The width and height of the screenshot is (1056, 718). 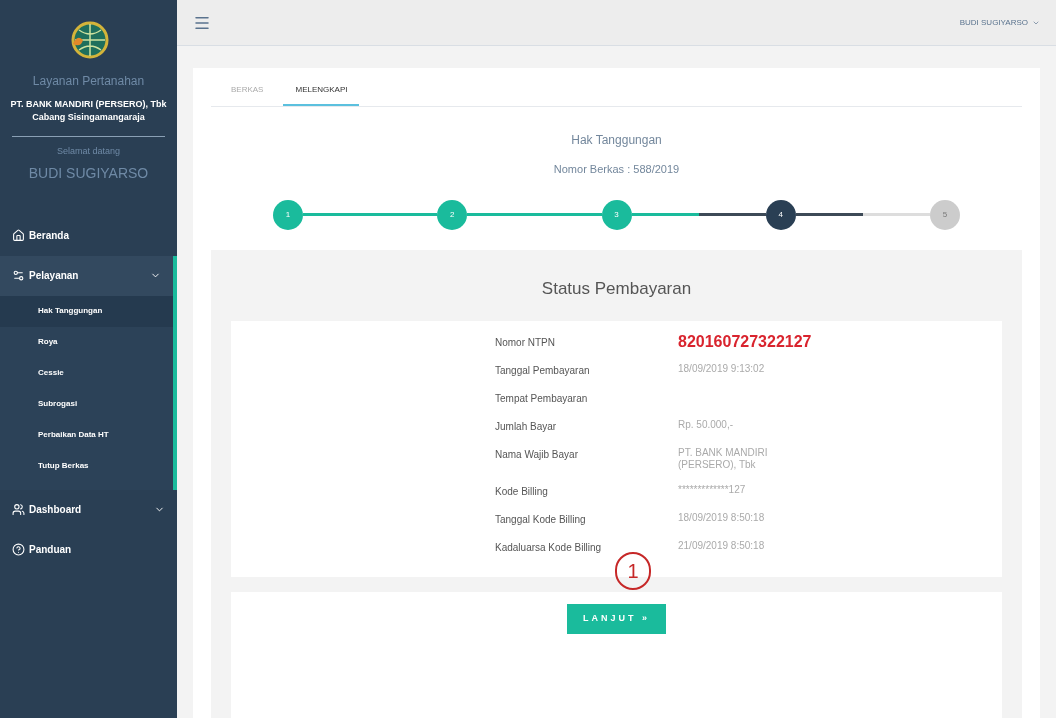 I want to click on step-indicator: 3, so click(x=616, y=214).